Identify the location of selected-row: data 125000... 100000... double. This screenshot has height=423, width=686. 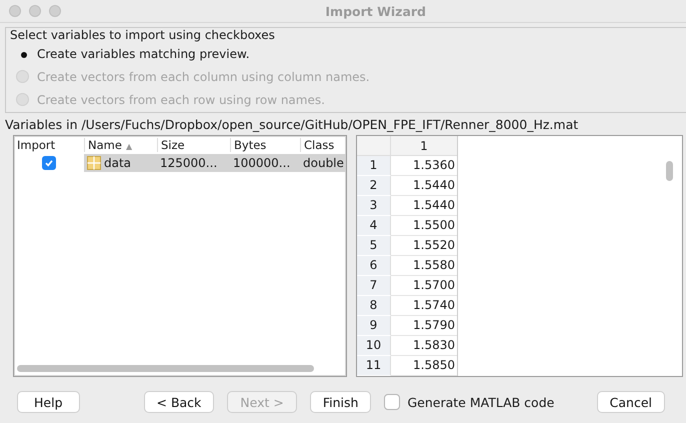
(215, 163).